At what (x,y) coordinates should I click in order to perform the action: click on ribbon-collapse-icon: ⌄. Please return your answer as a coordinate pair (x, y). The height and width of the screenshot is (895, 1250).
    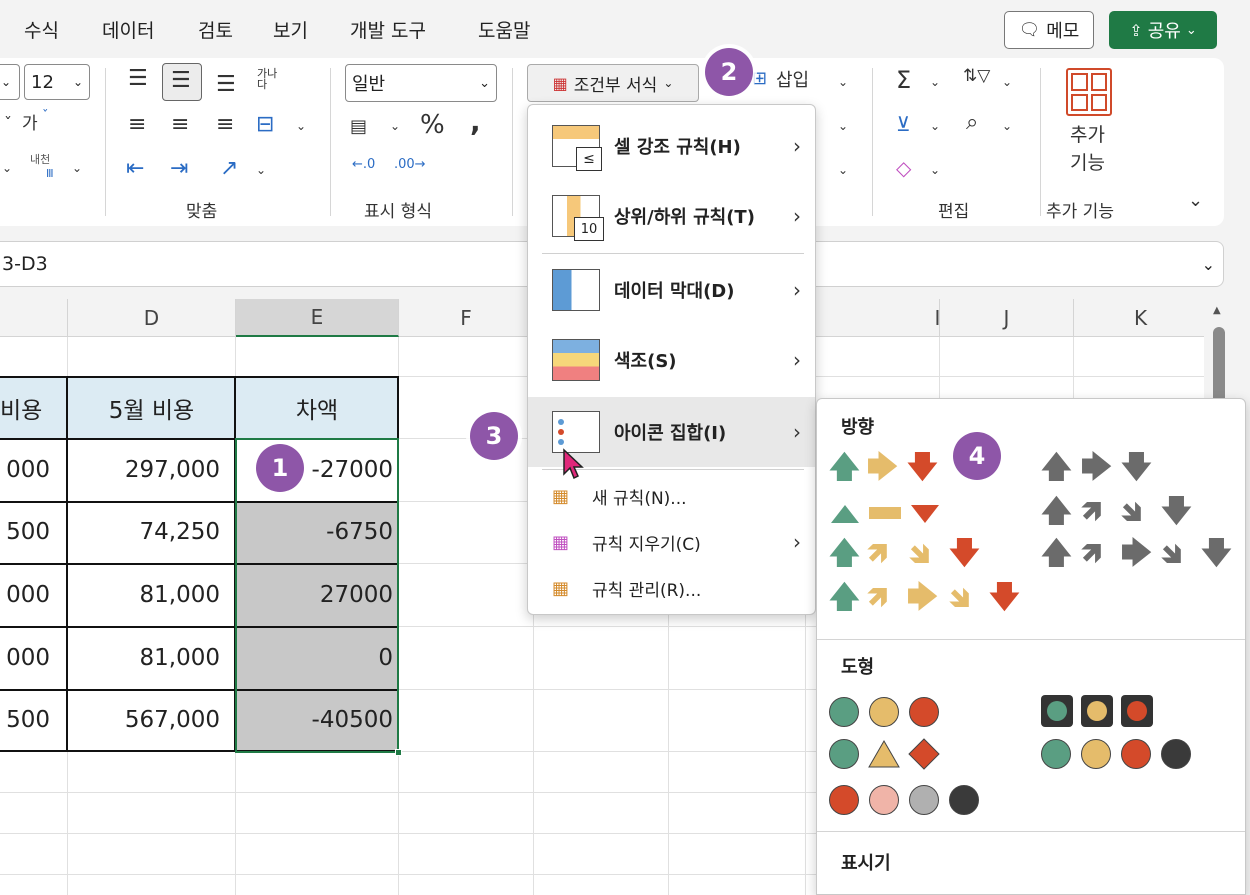
    Looking at the image, I should click on (1195, 201).